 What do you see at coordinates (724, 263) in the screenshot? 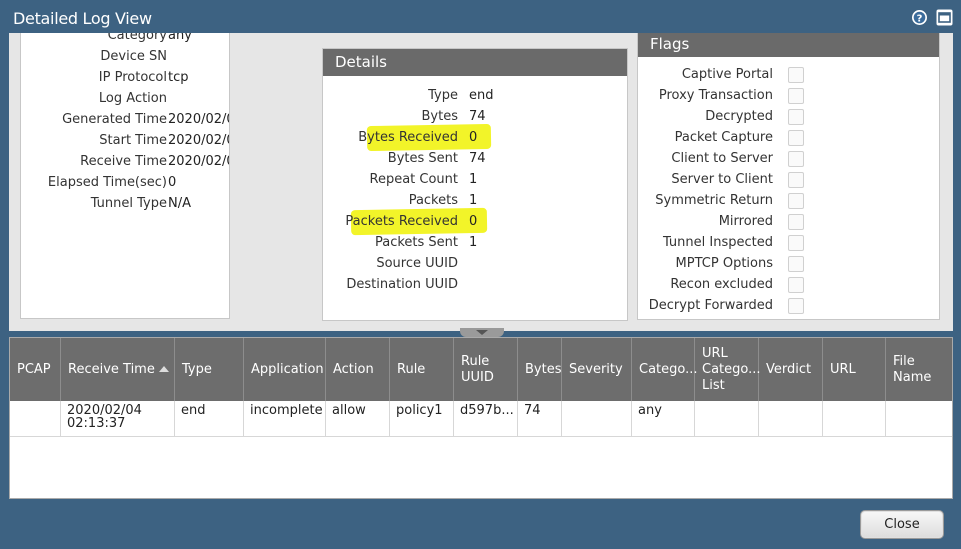
I see `flag-label: MPTCP Options` at bounding box center [724, 263].